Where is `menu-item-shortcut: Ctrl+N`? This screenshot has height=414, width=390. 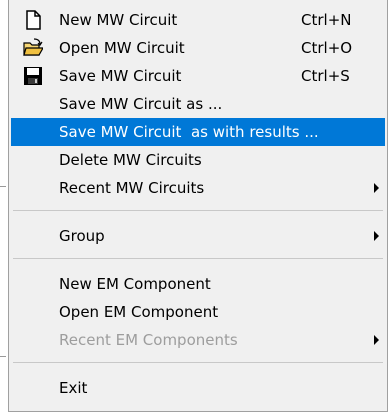
menu-item-shortcut: Ctrl+N is located at coordinates (326, 20).